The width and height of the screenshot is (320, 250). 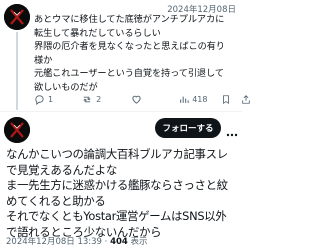 I want to click on retweet-icon, so click(x=87, y=99).